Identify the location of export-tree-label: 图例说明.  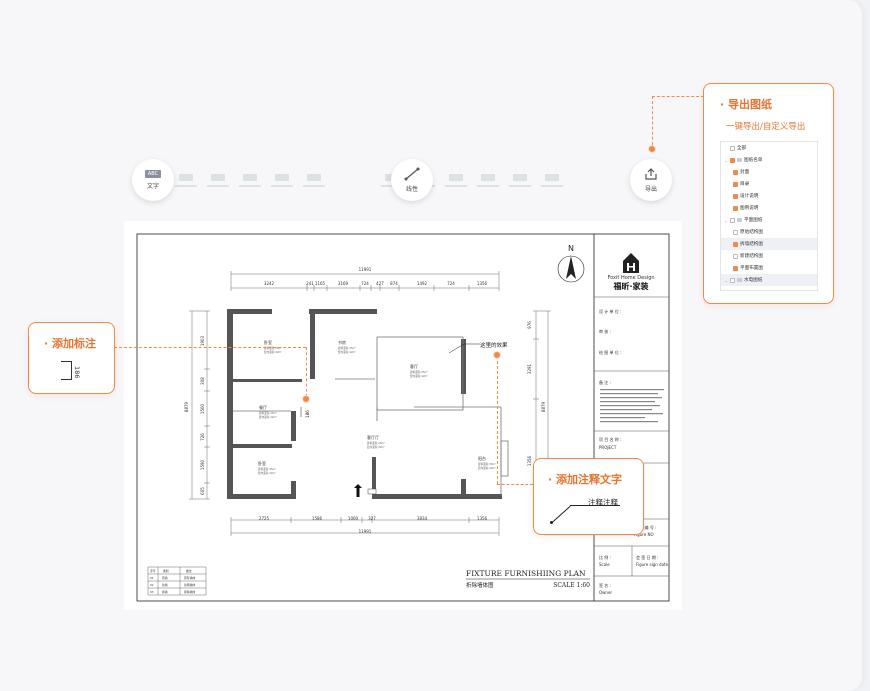
(749, 208).